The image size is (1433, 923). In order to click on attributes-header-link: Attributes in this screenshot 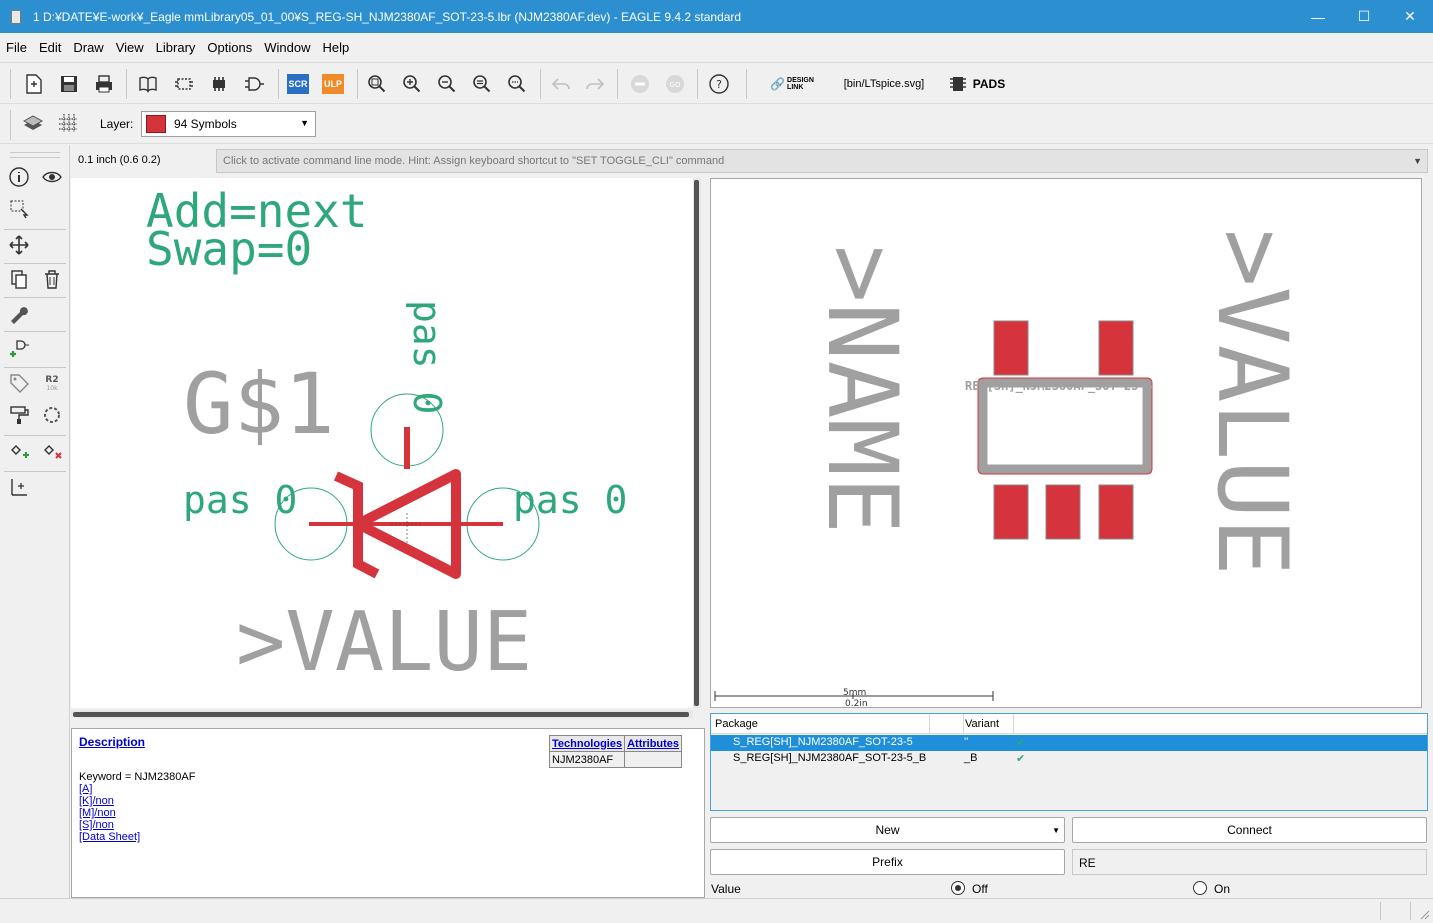, I will do `click(653, 743)`.